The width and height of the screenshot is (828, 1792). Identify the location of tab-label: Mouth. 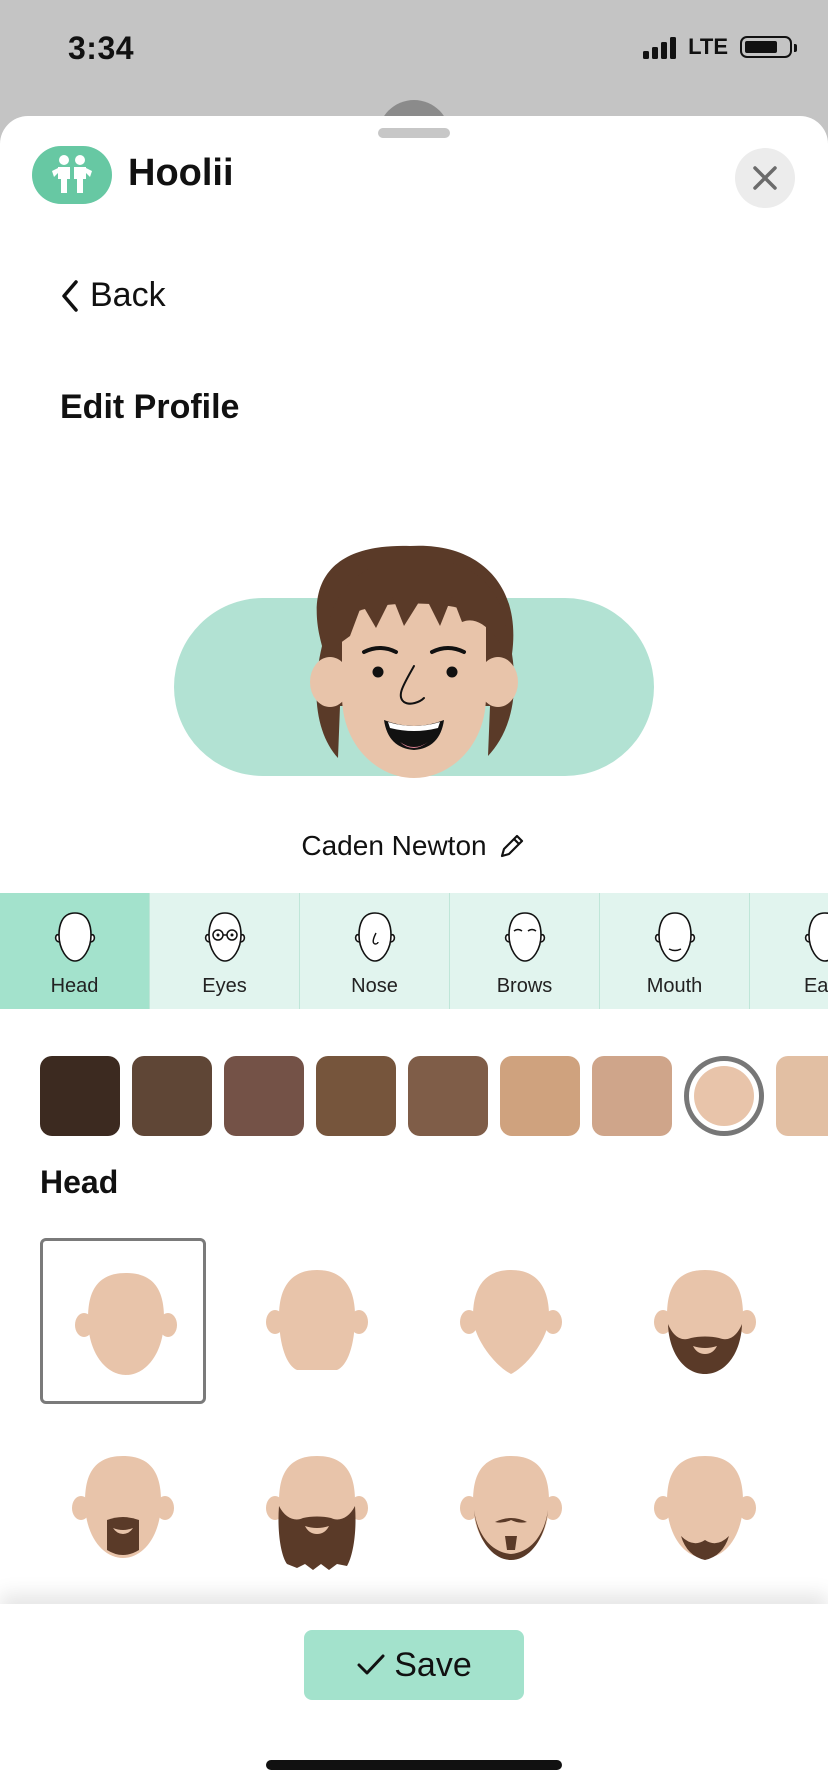
(674, 986).